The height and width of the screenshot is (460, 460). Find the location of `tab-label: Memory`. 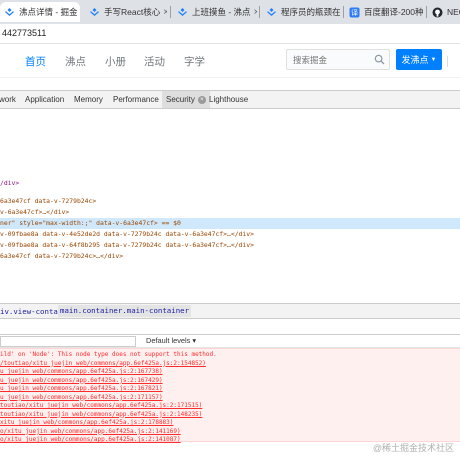

tab-label: Memory is located at coordinates (88, 99).